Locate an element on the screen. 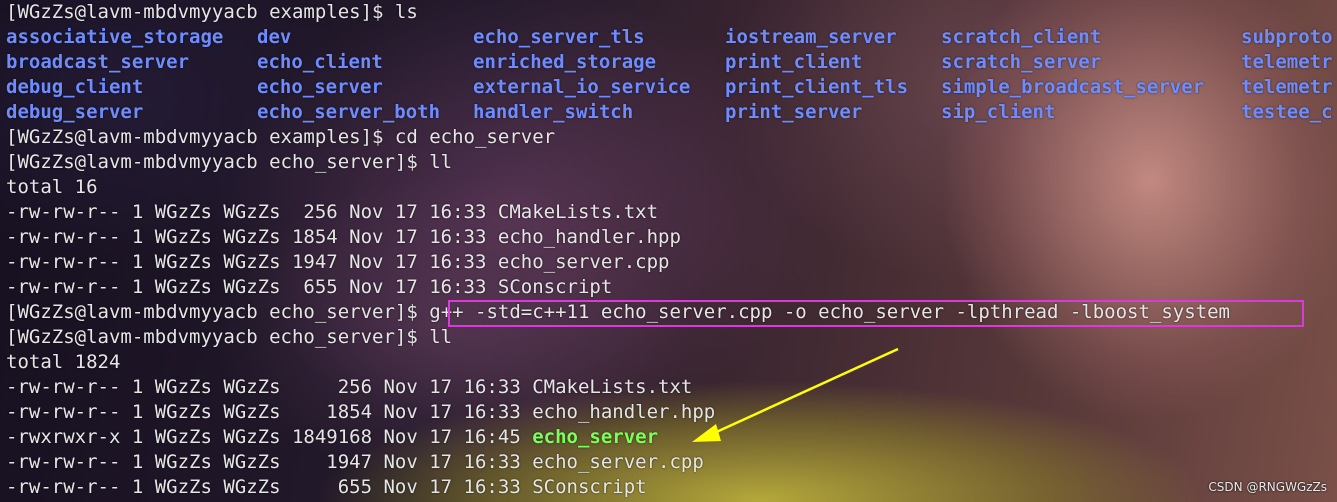 The width and height of the screenshot is (1337, 502). ls-entry: echo_server_tls is located at coordinates (559, 37).